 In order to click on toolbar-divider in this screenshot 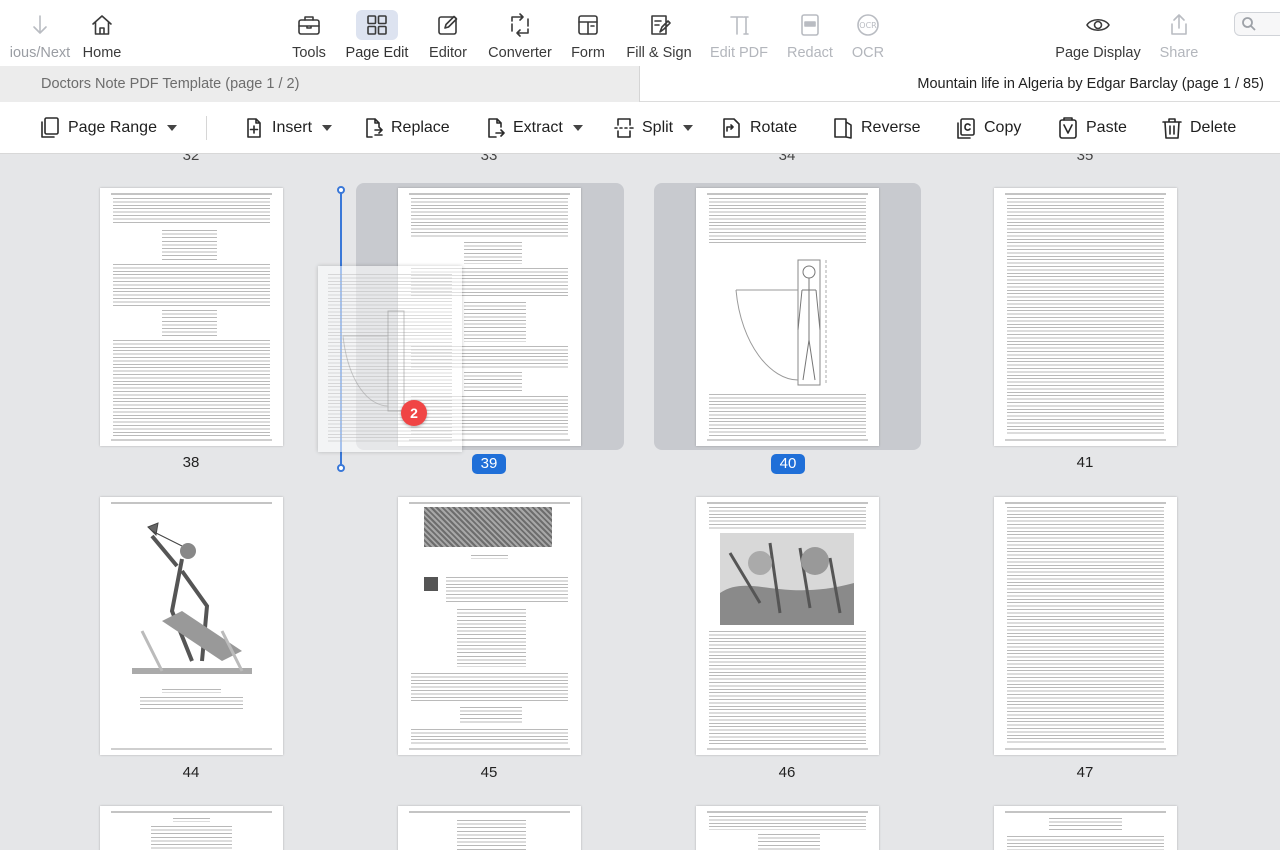, I will do `click(206, 128)`.